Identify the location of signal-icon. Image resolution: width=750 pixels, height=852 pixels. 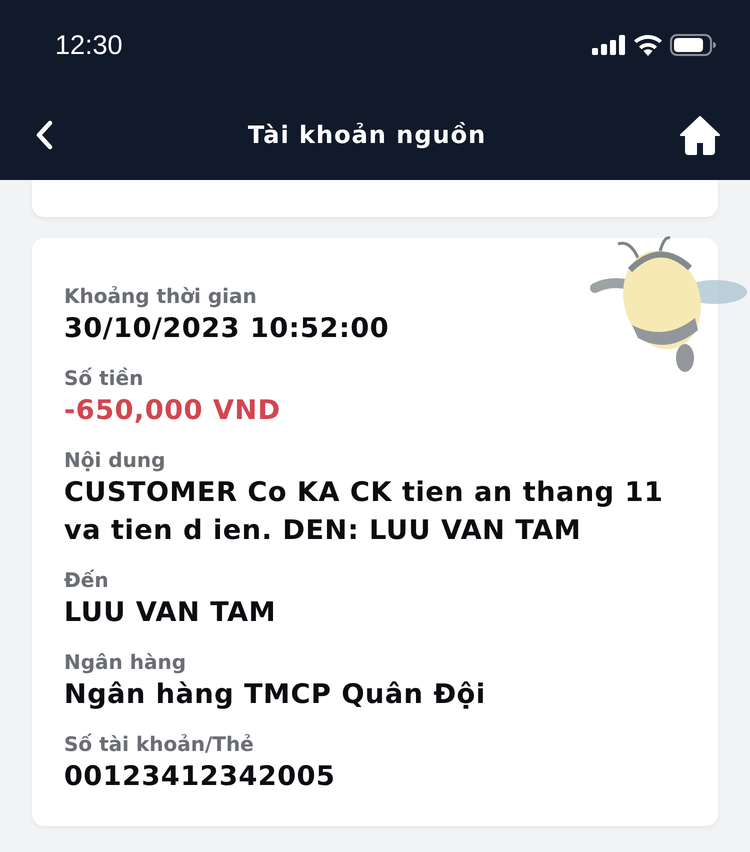
(609, 45).